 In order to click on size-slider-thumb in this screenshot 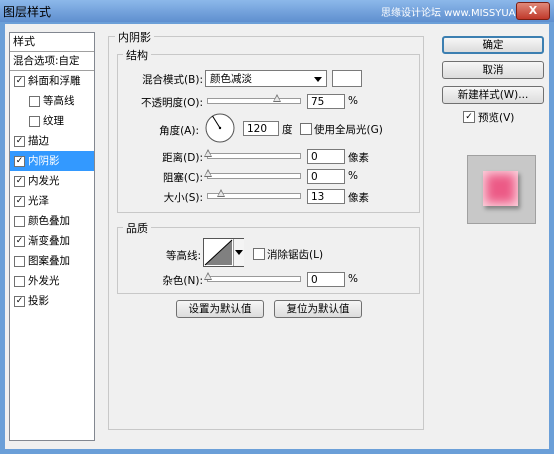, I will do `click(220, 193)`.